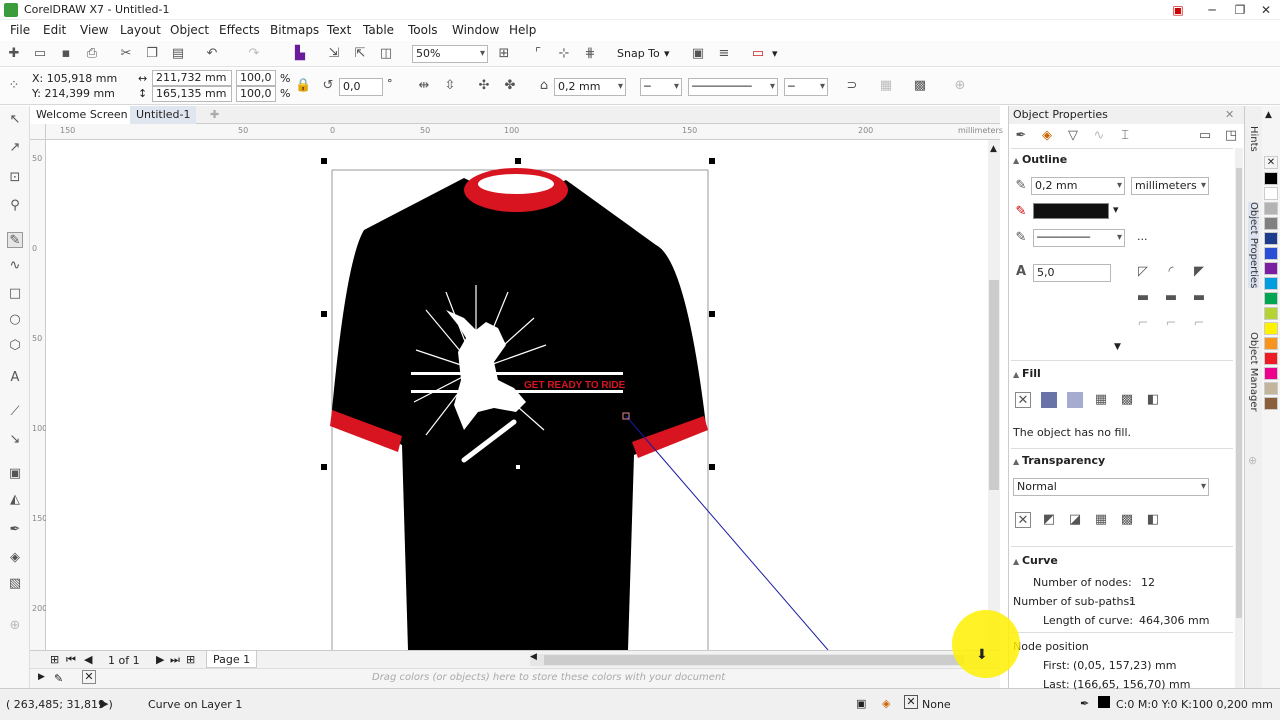 This screenshot has width=1280, height=720. Describe the element at coordinates (1231, 136) in the screenshot. I see `view-mode-icon: ◳` at that location.